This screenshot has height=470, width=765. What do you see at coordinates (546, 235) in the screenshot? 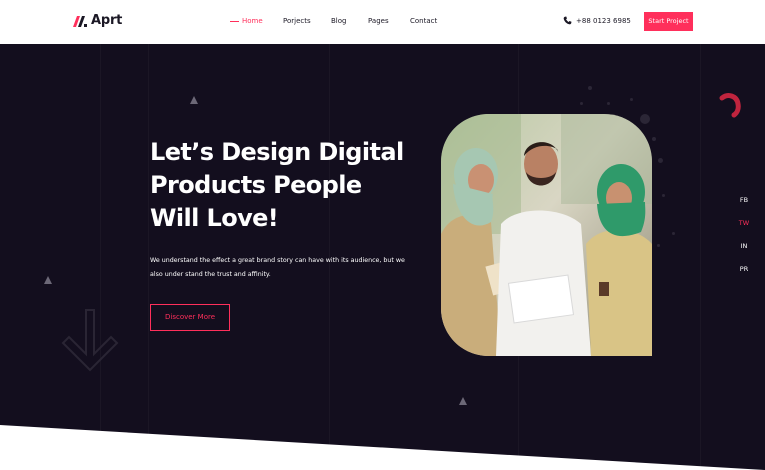
I see `team-photo` at bounding box center [546, 235].